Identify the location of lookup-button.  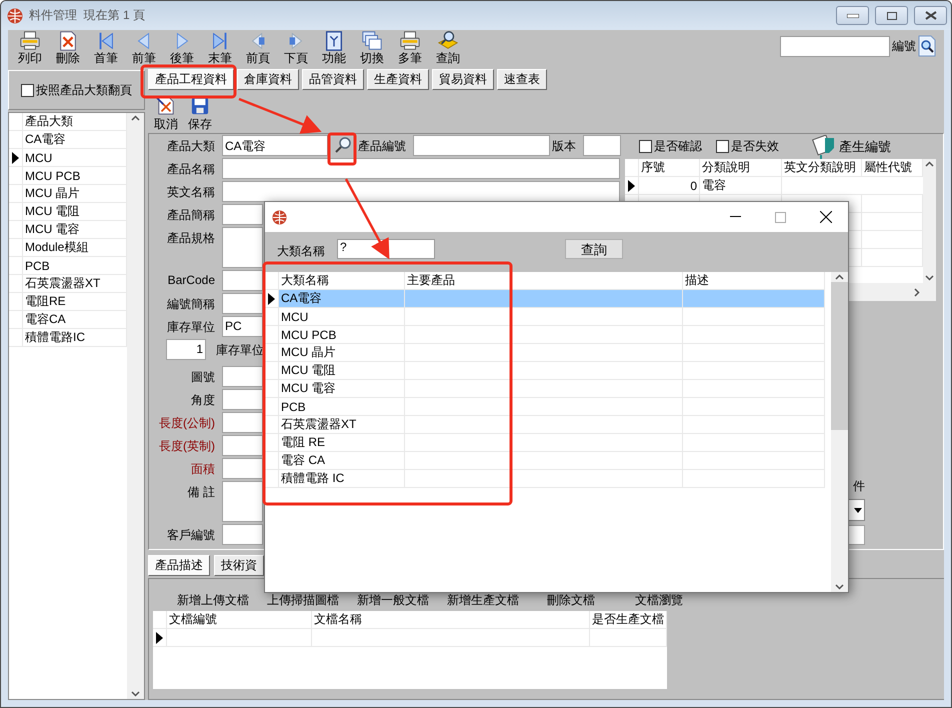
(343, 145).